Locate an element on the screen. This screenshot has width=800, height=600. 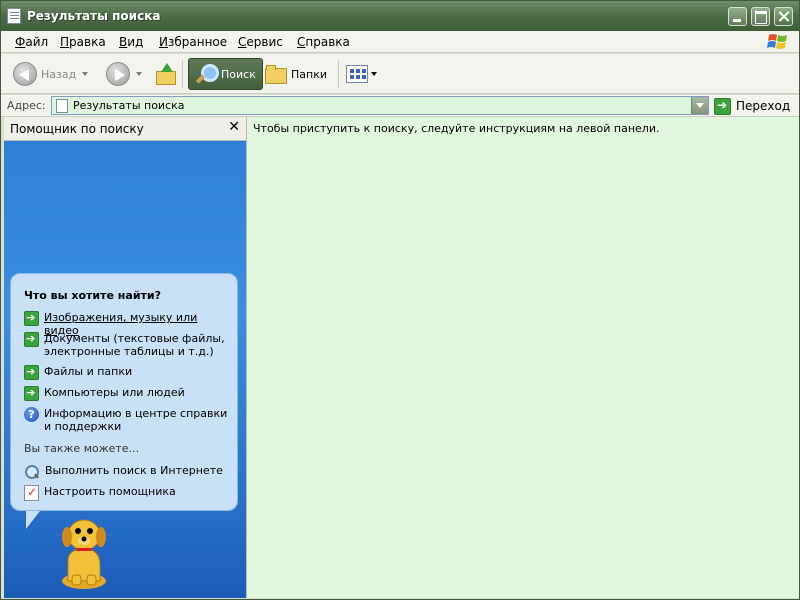
search-button: Поиск is located at coordinates (225, 74).